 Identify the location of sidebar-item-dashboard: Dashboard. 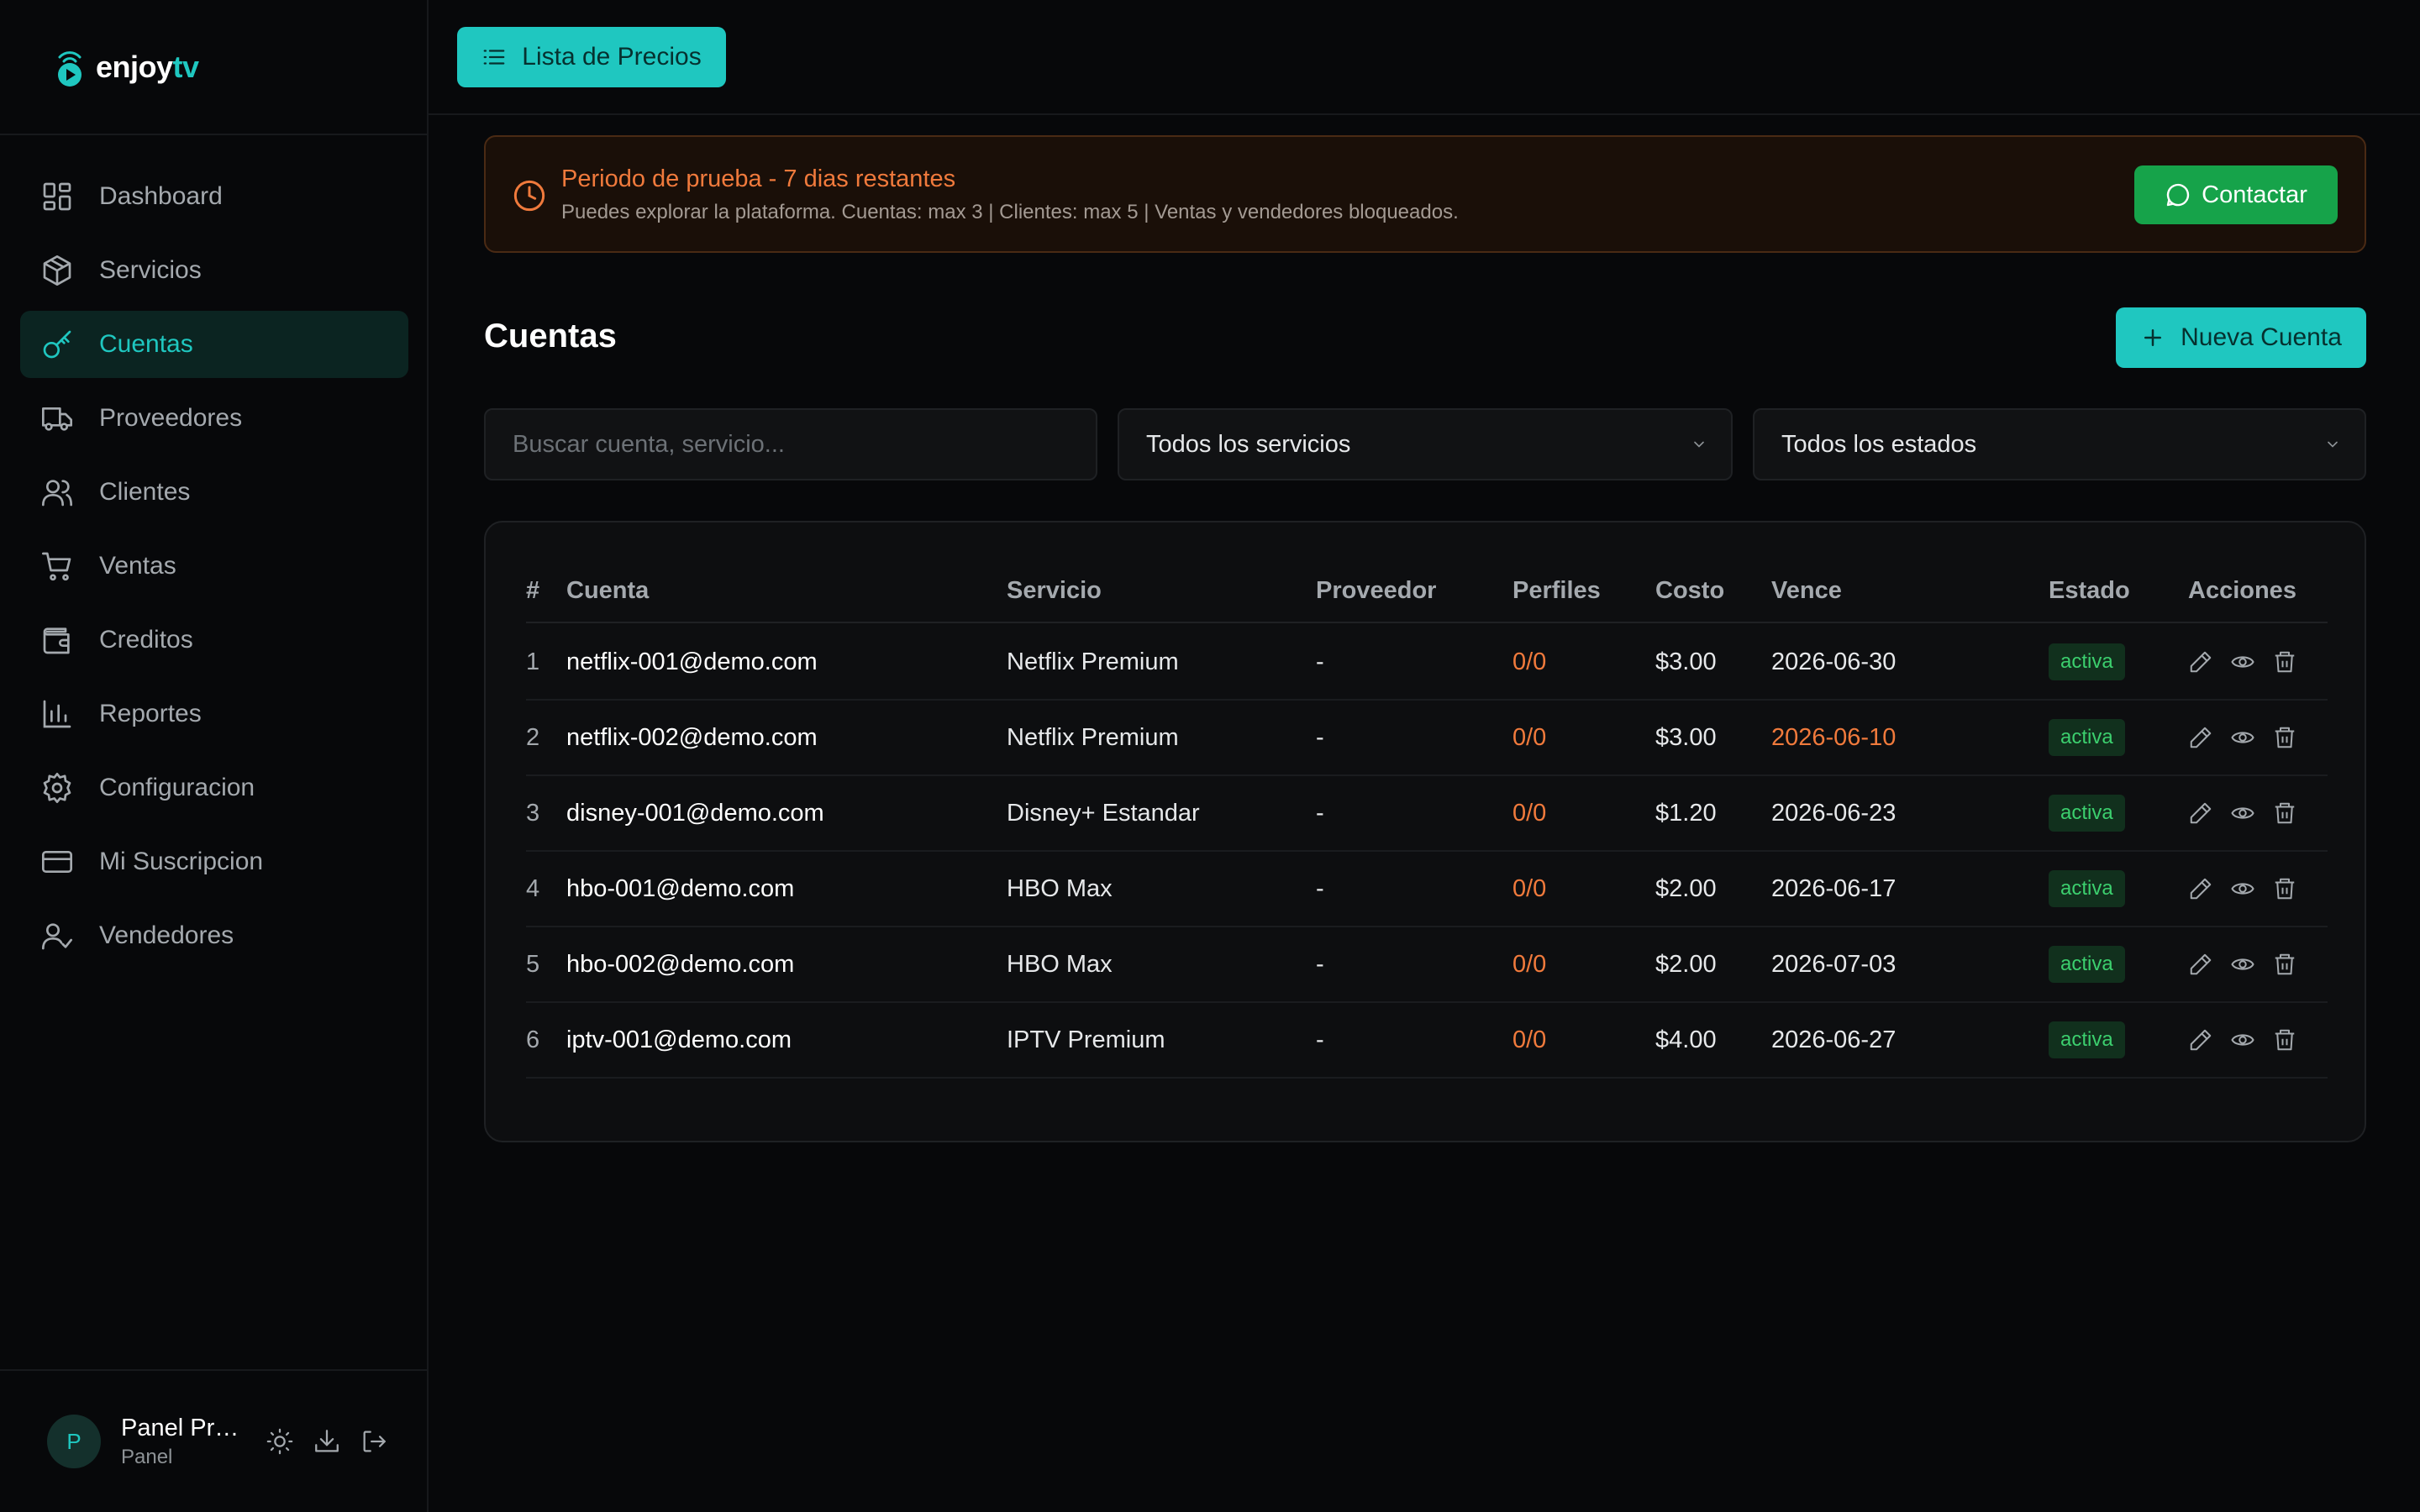
(214, 196).